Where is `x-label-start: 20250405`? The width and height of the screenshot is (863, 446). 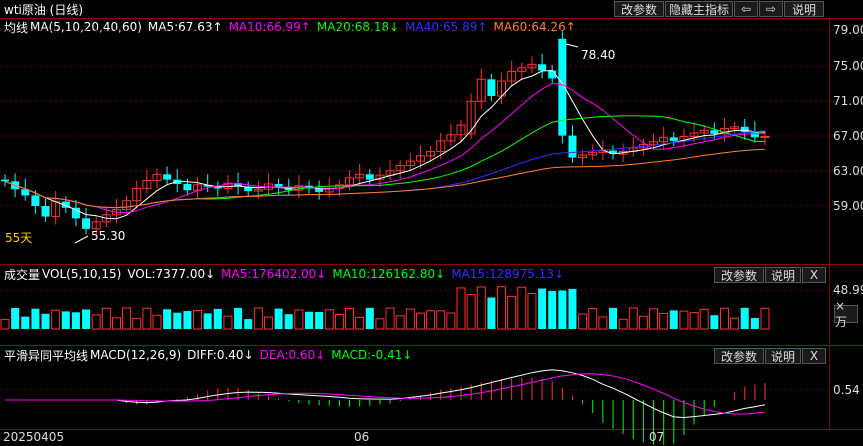 x-label-start: 20250405 is located at coordinates (34, 437).